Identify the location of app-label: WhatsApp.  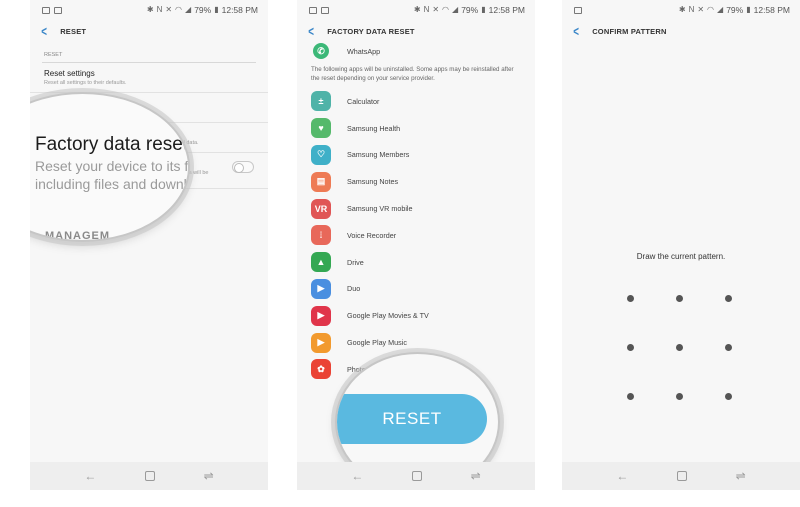
(364, 51).